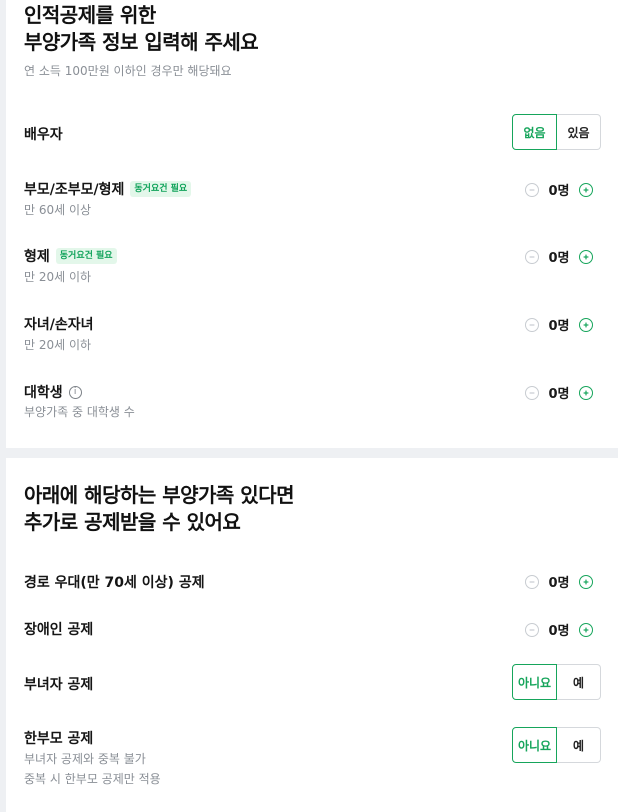  What do you see at coordinates (37, 257) in the screenshot?
I see `siblings-label-text: 형제` at bounding box center [37, 257].